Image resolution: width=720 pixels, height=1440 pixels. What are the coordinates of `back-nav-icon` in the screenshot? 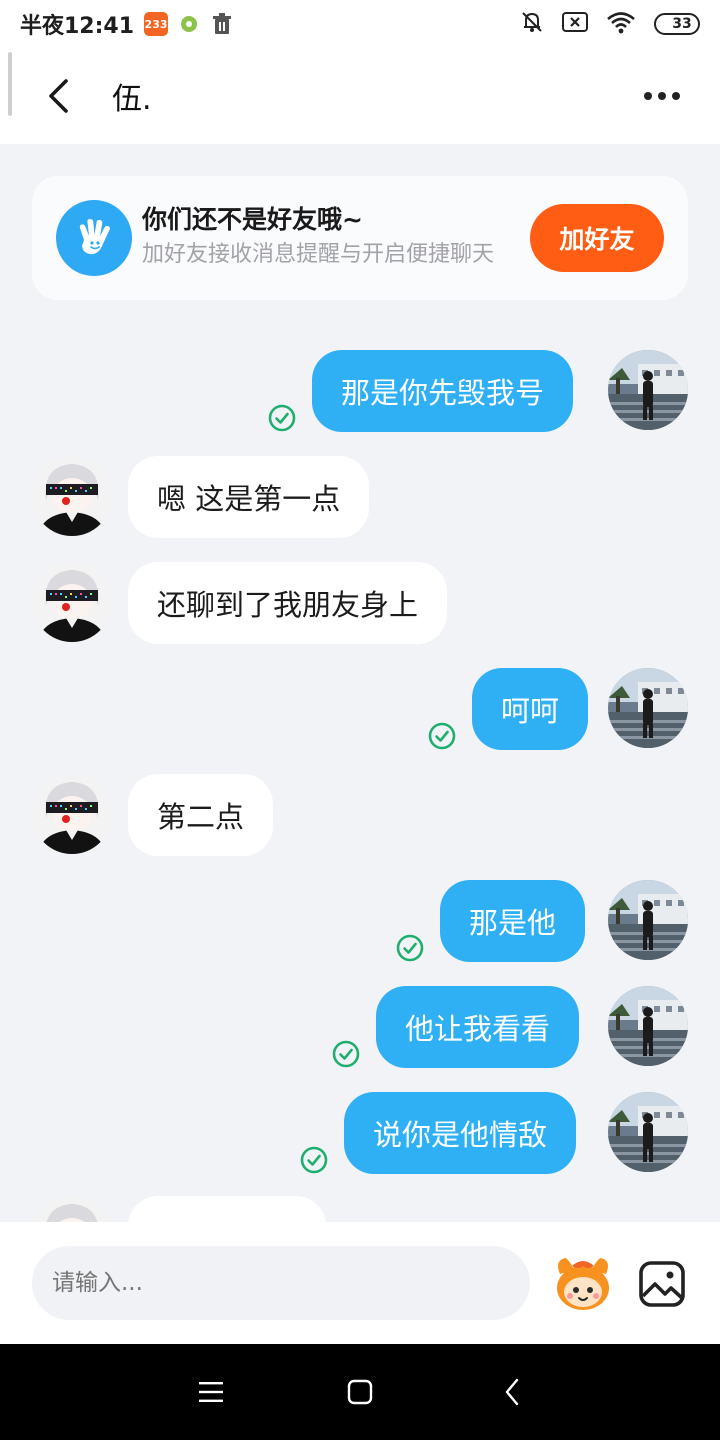 It's located at (512, 1392).